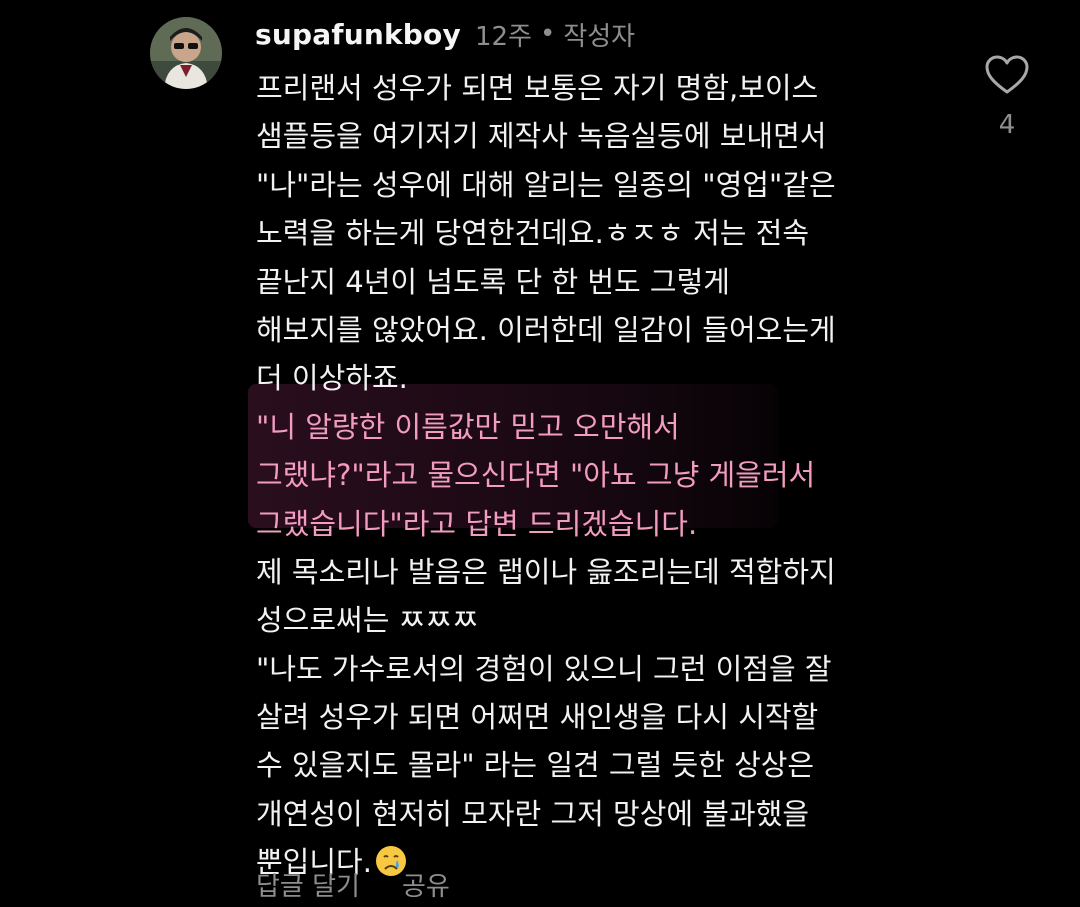 The height and width of the screenshot is (907, 1080). Describe the element at coordinates (493, 281) in the screenshot. I see `comment-line: 끝난지 4년이 넘도록 단 한 번도 그렇게` at that location.